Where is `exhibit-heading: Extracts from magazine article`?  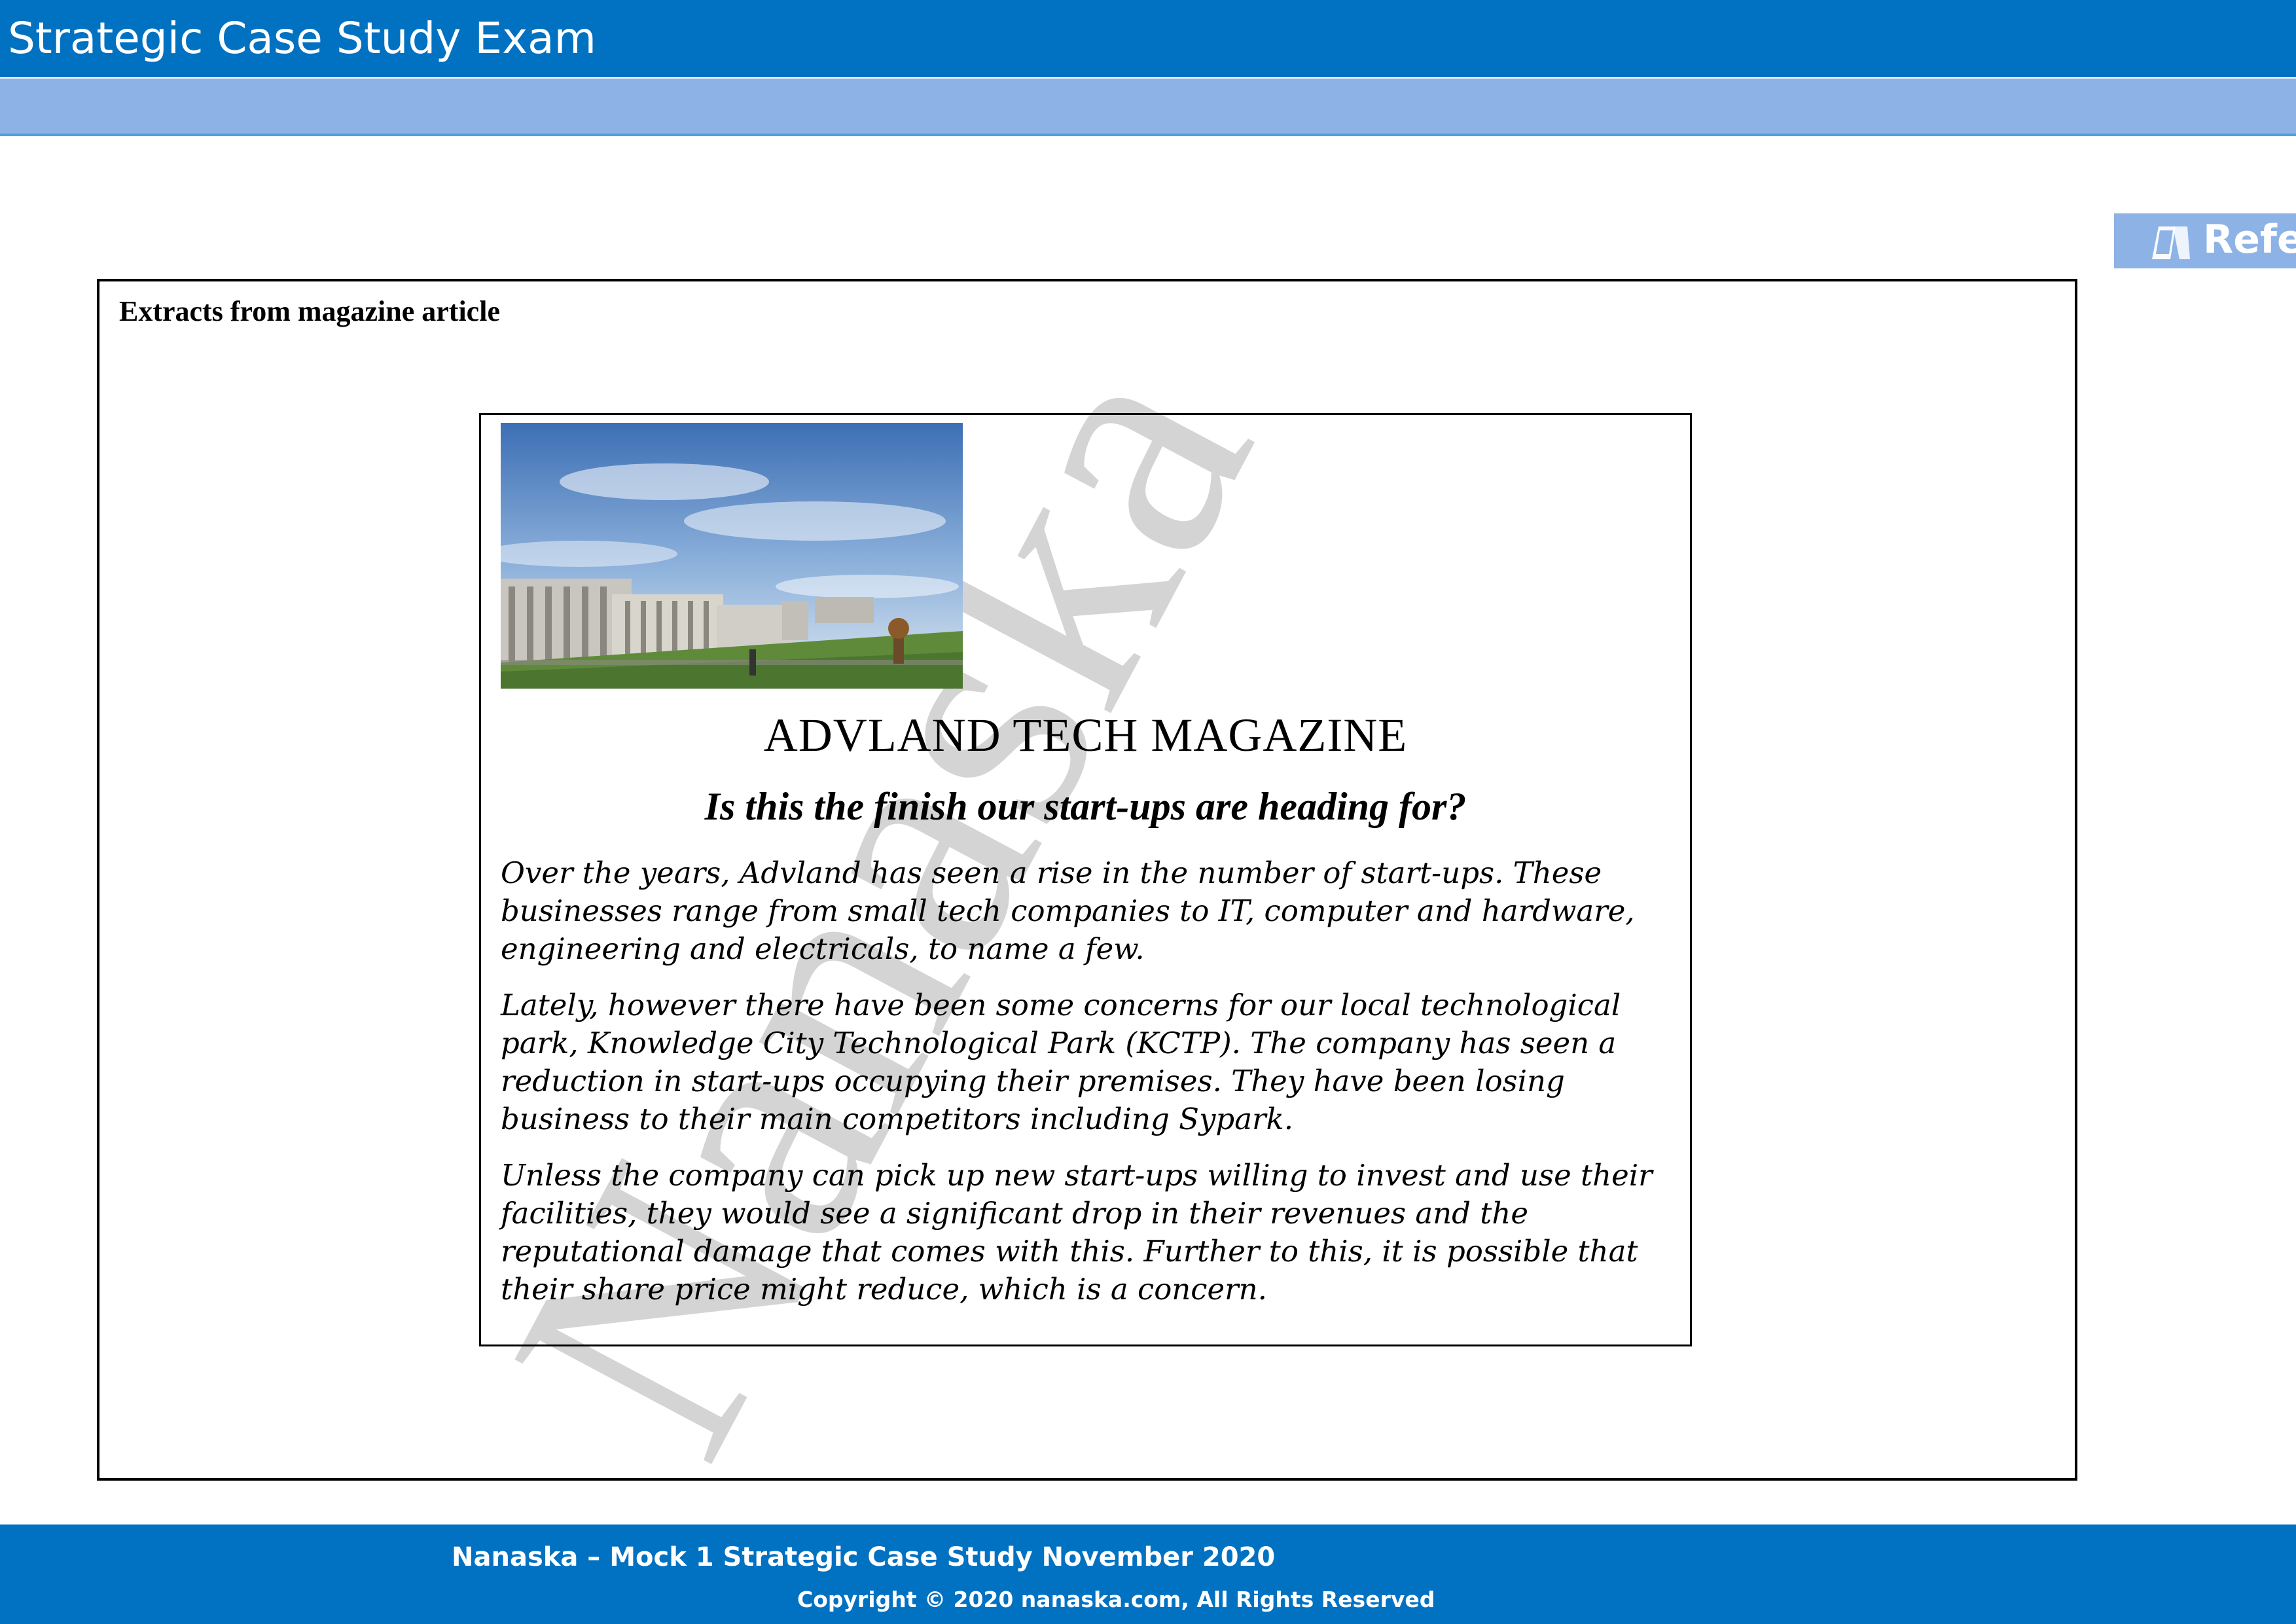 exhibit-heading: Extracts from magazine article is located at coordinates (309, 311).